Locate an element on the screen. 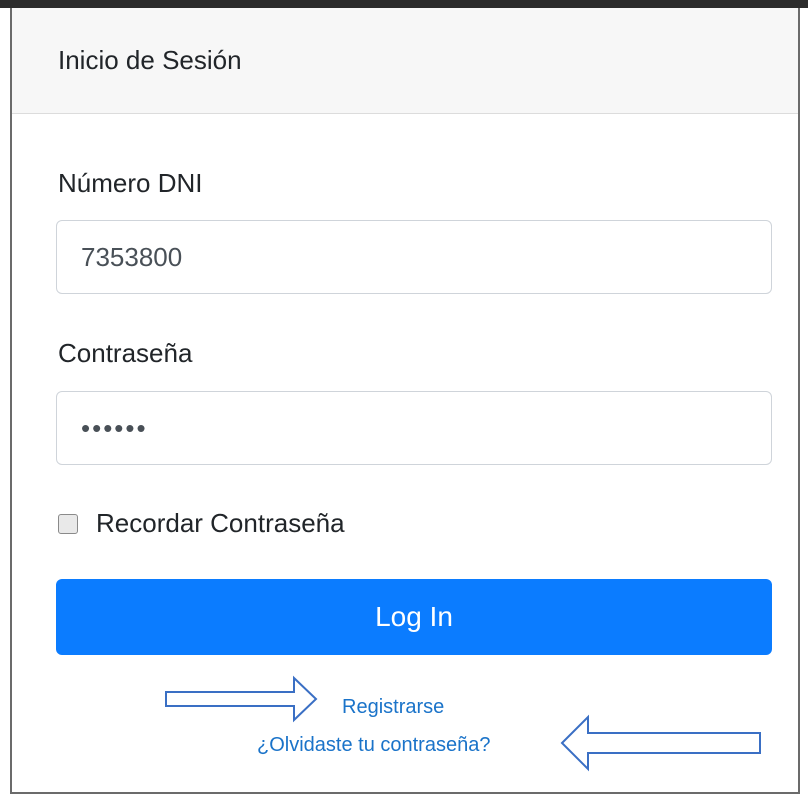  dni-input: 7353800 is located at coordinates (414, 257).